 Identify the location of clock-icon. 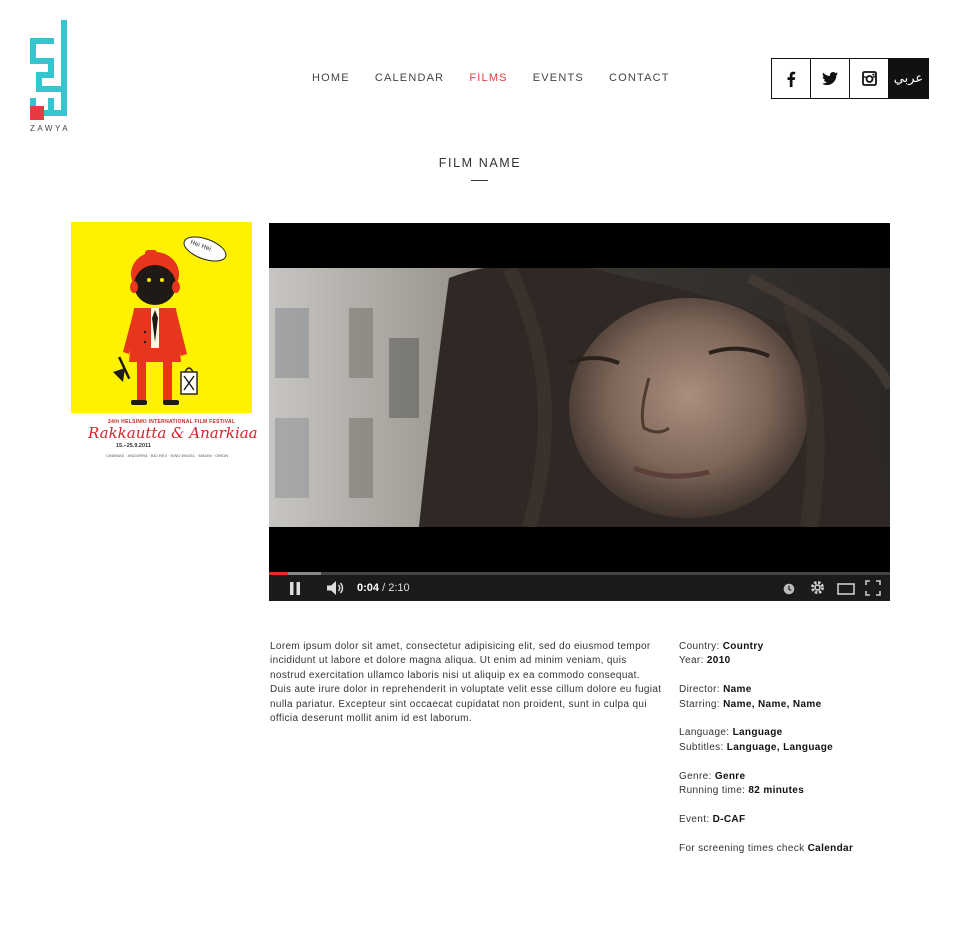
(789, 589).